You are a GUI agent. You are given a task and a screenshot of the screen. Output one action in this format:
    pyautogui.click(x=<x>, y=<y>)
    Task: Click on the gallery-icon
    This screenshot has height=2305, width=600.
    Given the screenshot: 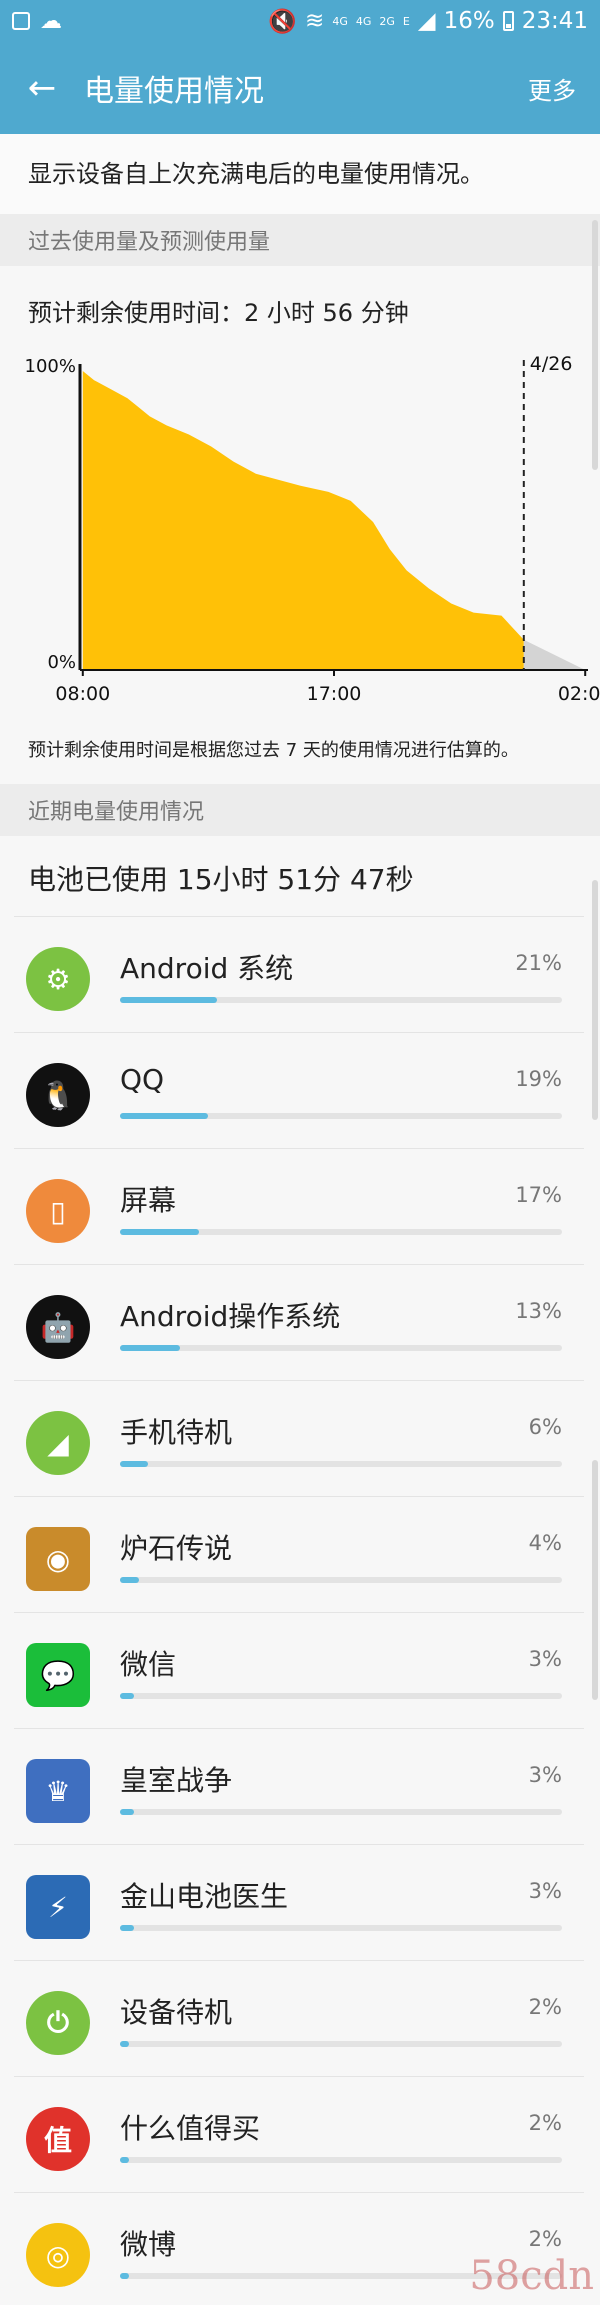 What is the action you would take?
    pyautogui.click(x=21, y=21)
    